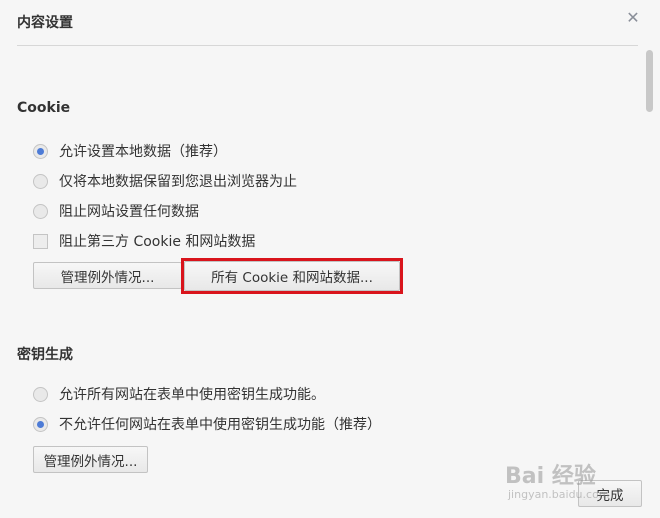  I want to click on highlight-box, so click(292, 276).